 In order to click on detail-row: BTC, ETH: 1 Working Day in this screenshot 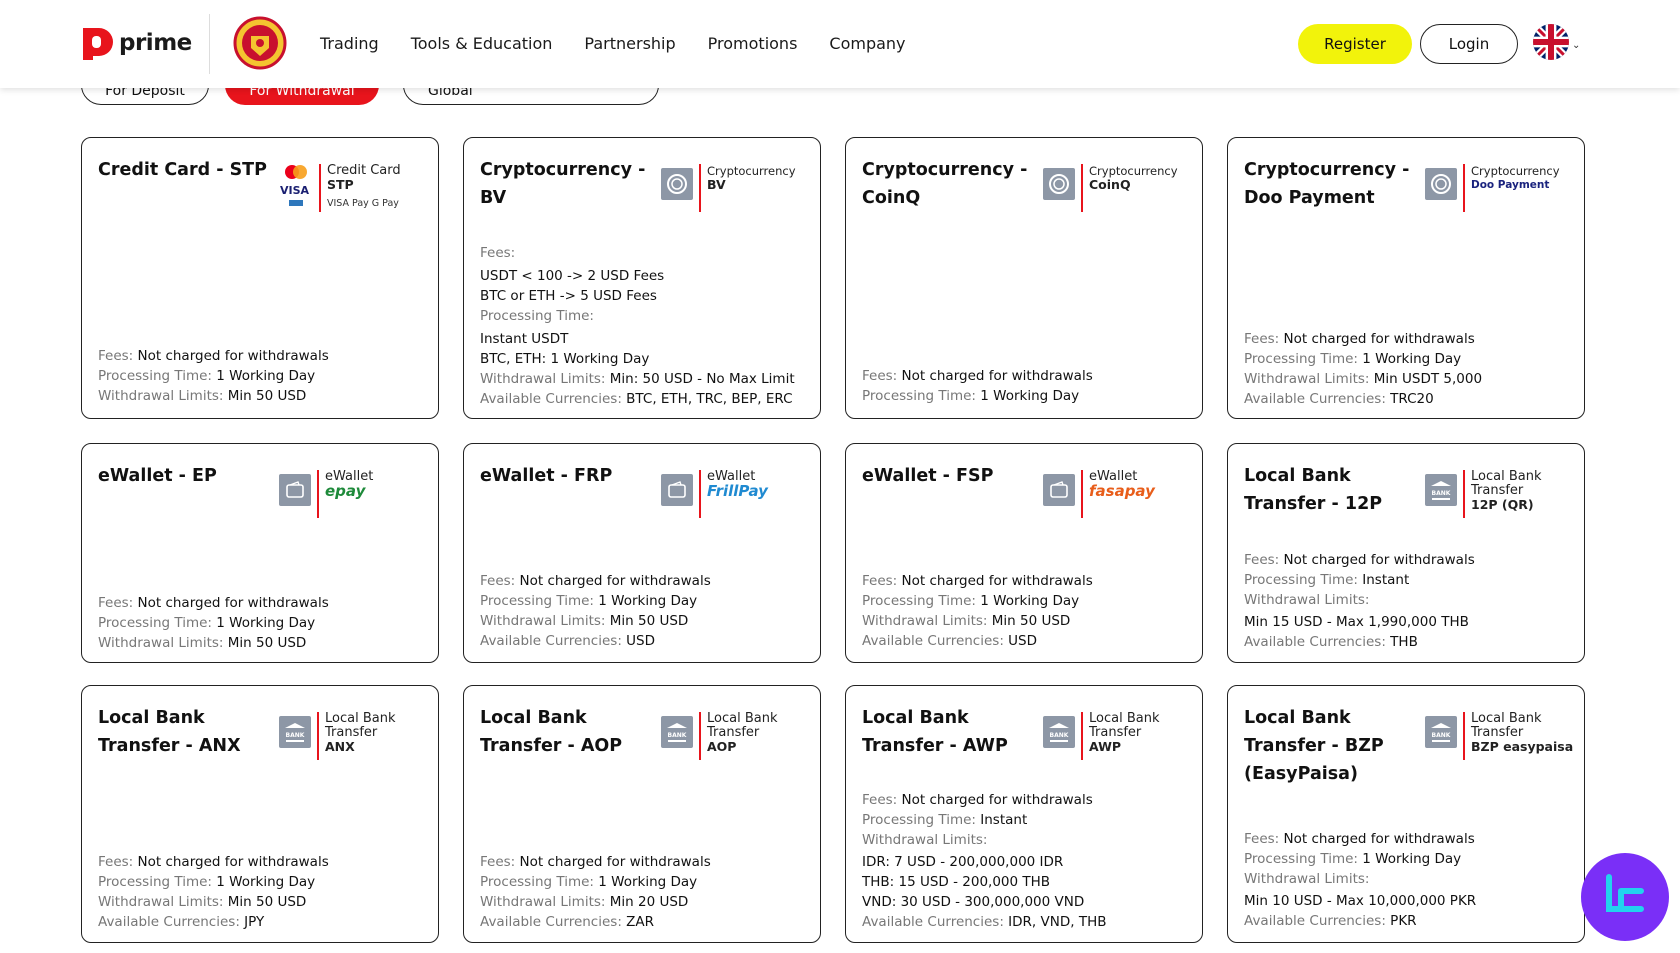, I will do `click(637, 359)`.